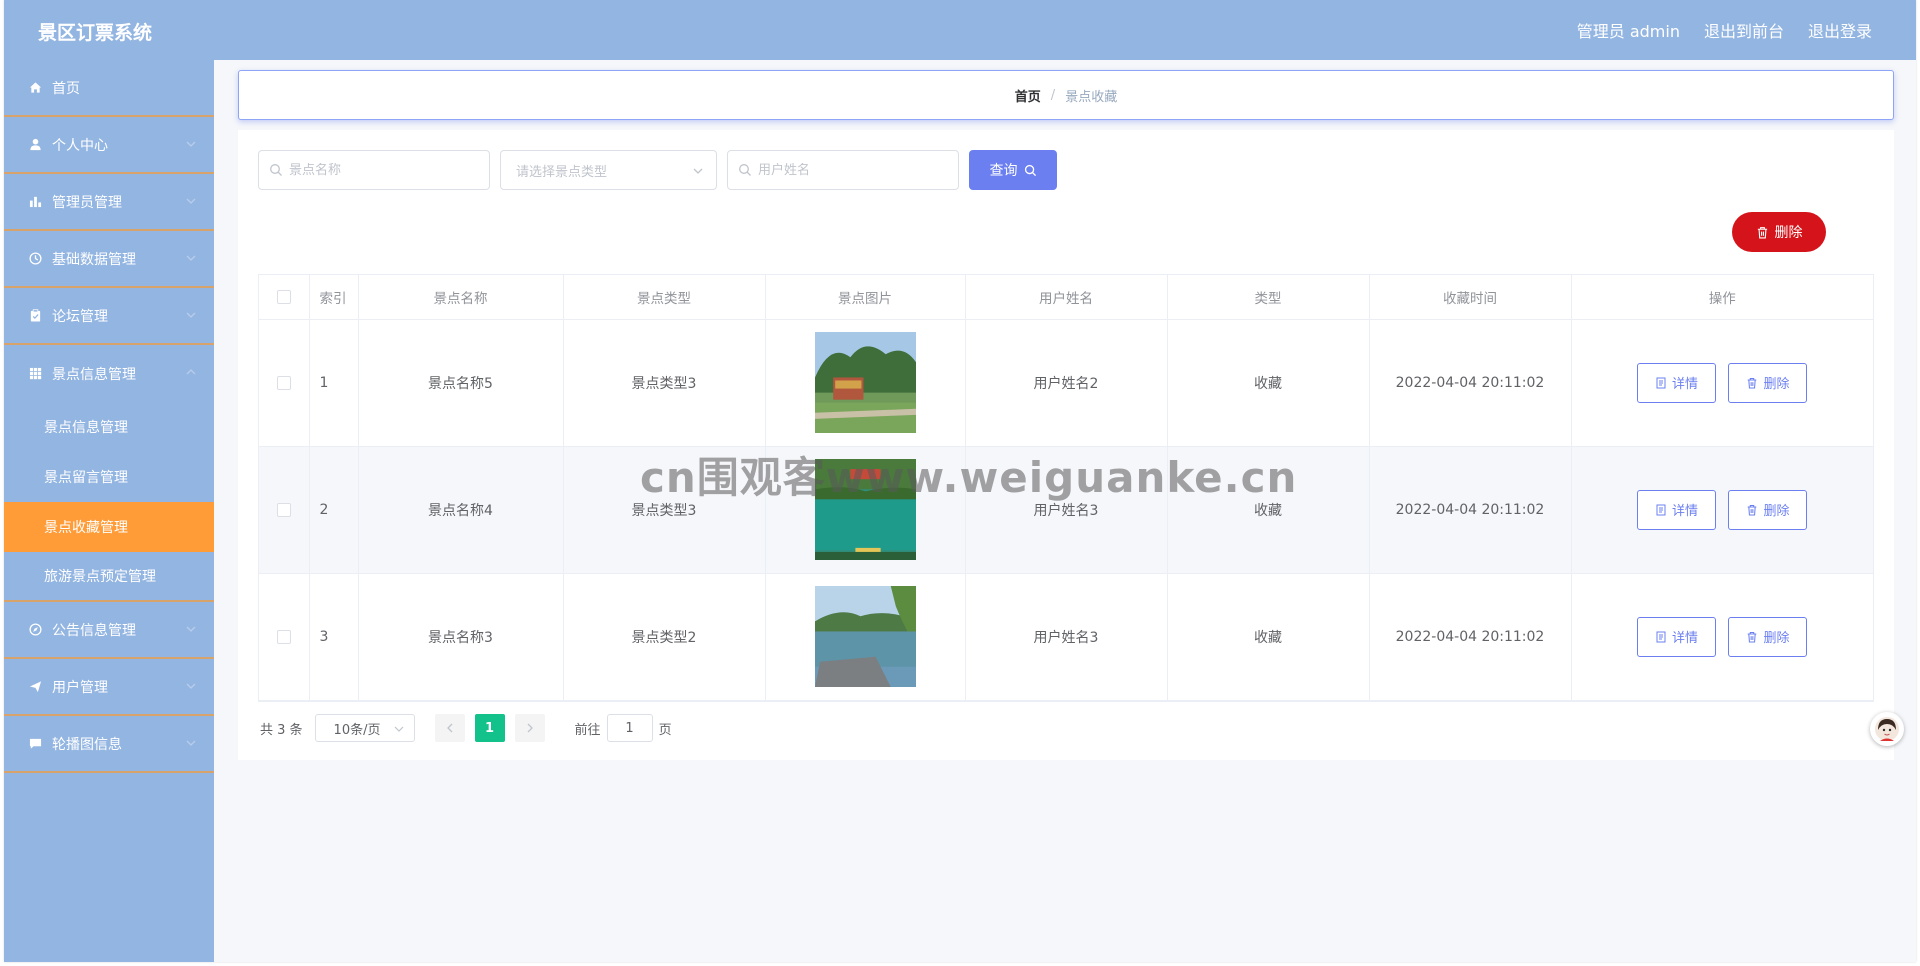  I want to click on query-button: 查询, so click(1013, 170).